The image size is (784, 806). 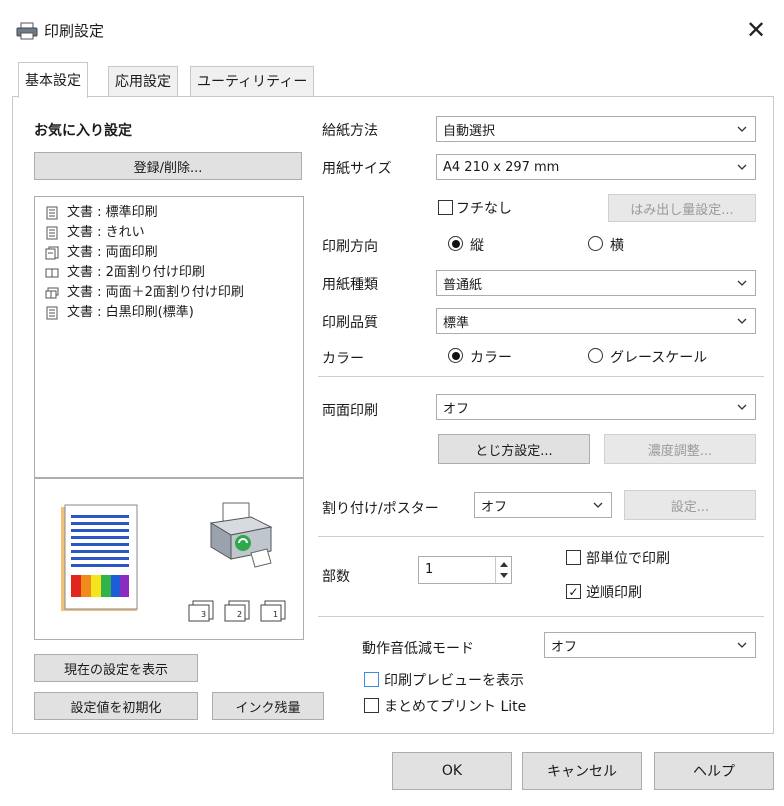 I want to click on paper-size-select: A4 210 x 297 mm, so click(x=596, y=167).